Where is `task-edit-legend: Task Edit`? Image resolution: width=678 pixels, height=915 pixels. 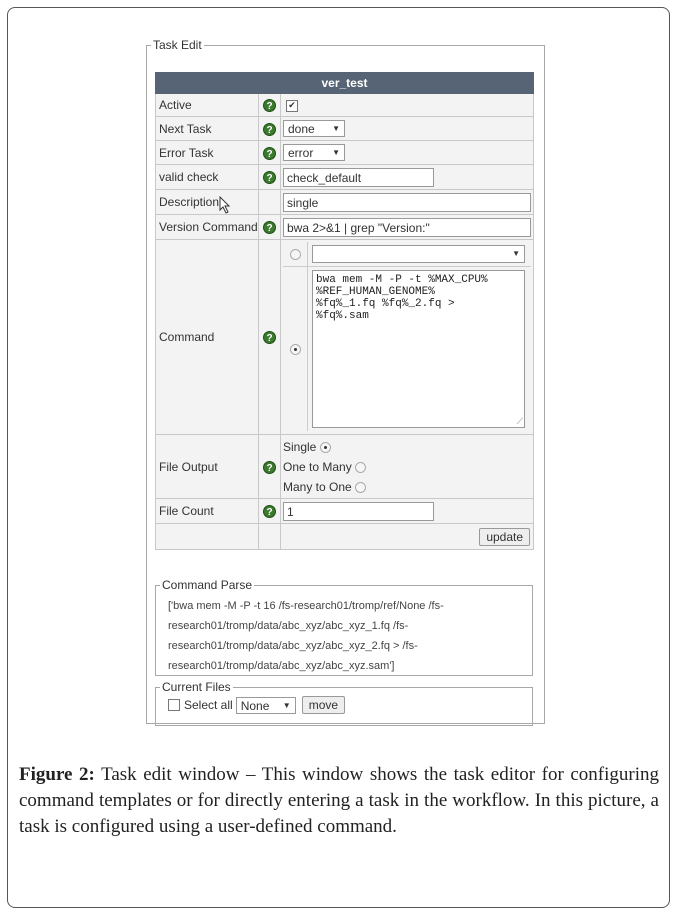
task-edit-legend: Task Edit is located at coordinates (177, 45).